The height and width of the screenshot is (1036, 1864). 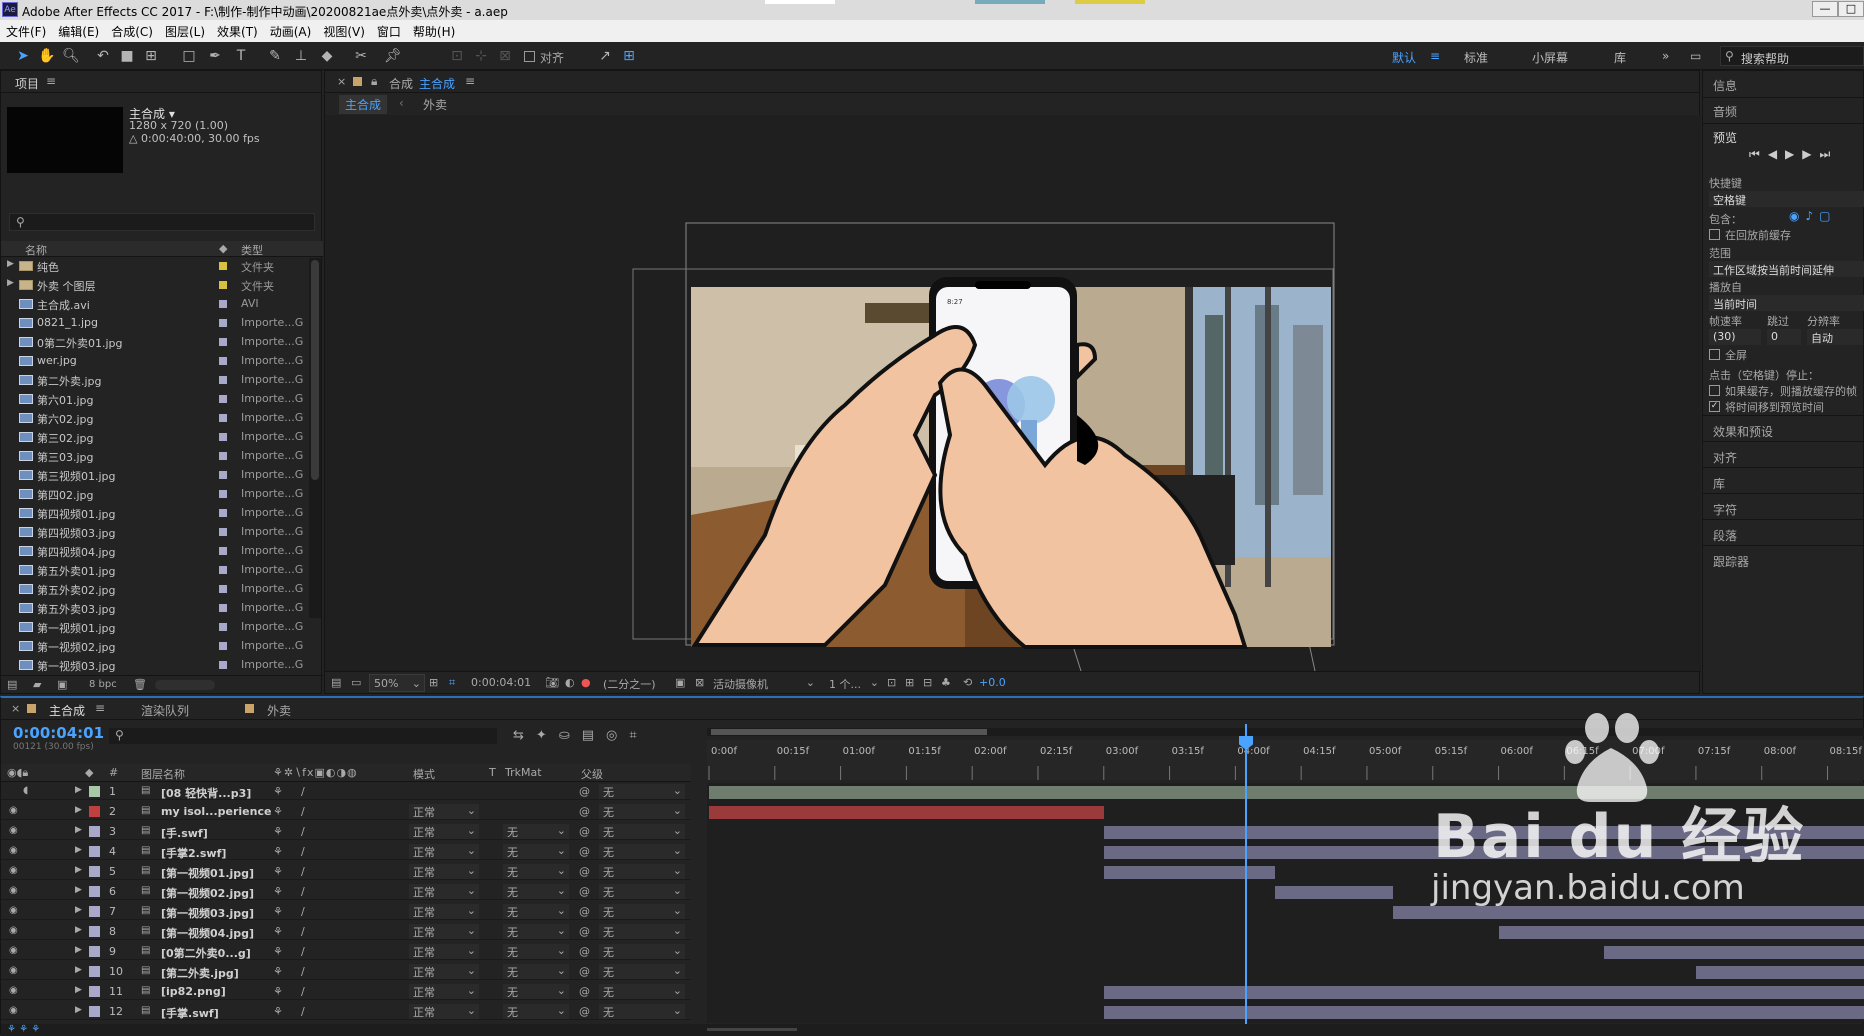 What do you see at coordinates (1825, 9) in the screenshot?
I see `minimize-button: —` at bounding box center [1825, 9].